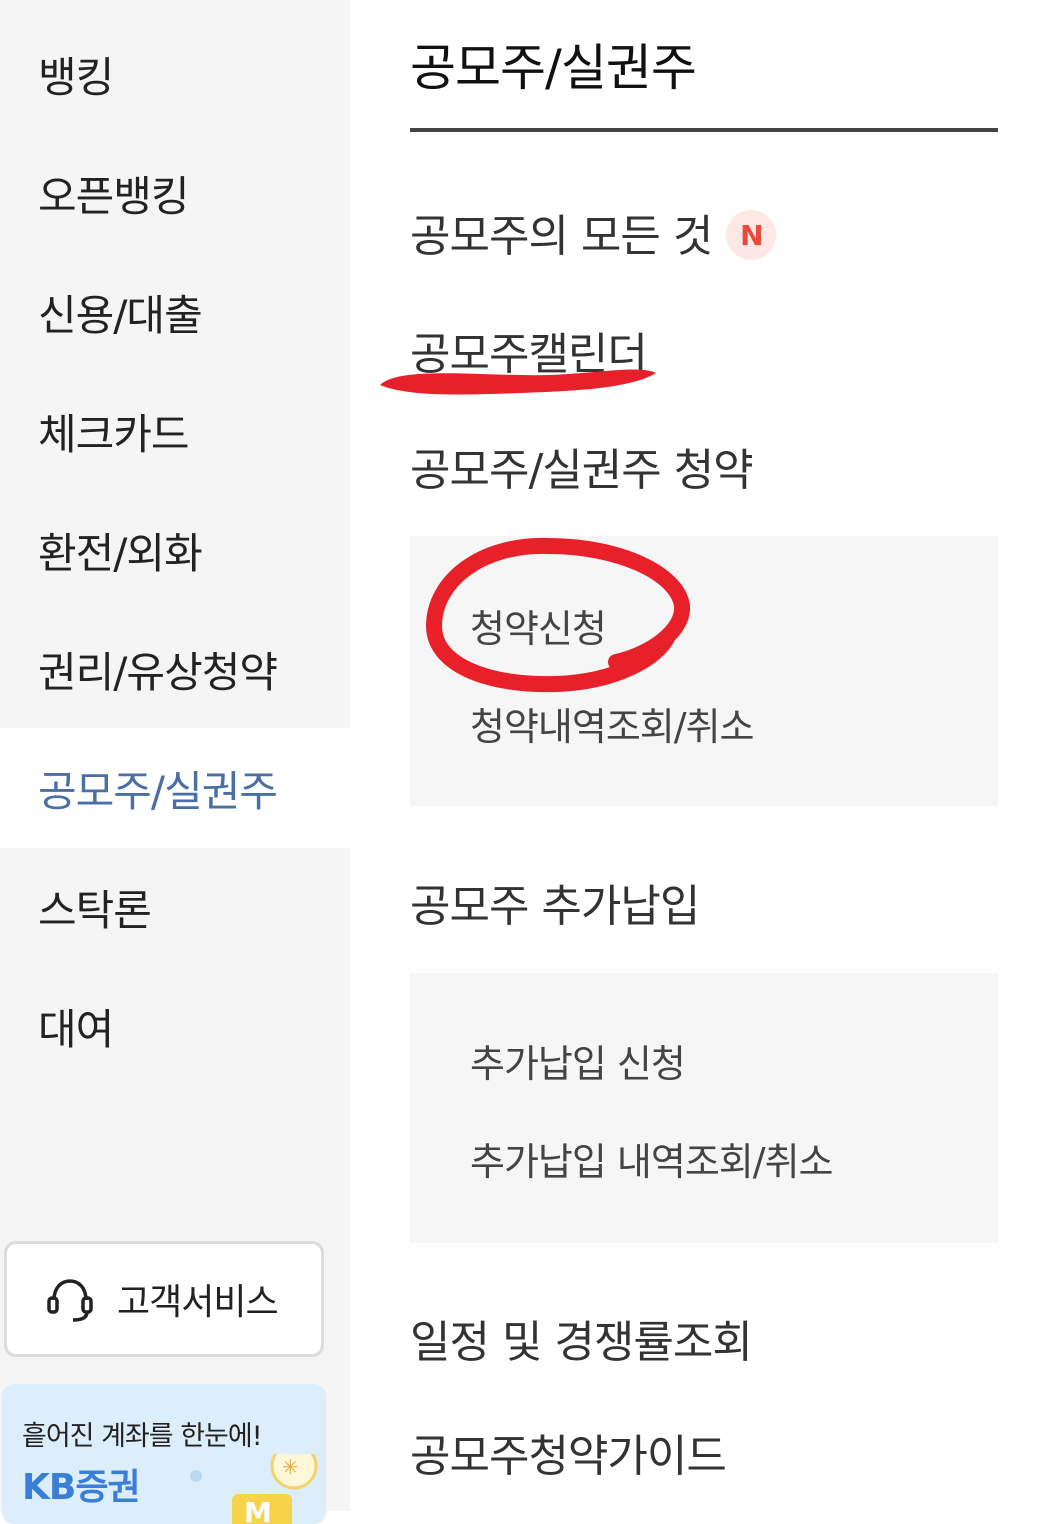 This screenshot has width=1053, height=1524. What do you see at coordinates (142, 1436) in the screenshot?
I see `banner-text: 흩어진 계좌를 한눈에!` at bounding box center [142, 1436].